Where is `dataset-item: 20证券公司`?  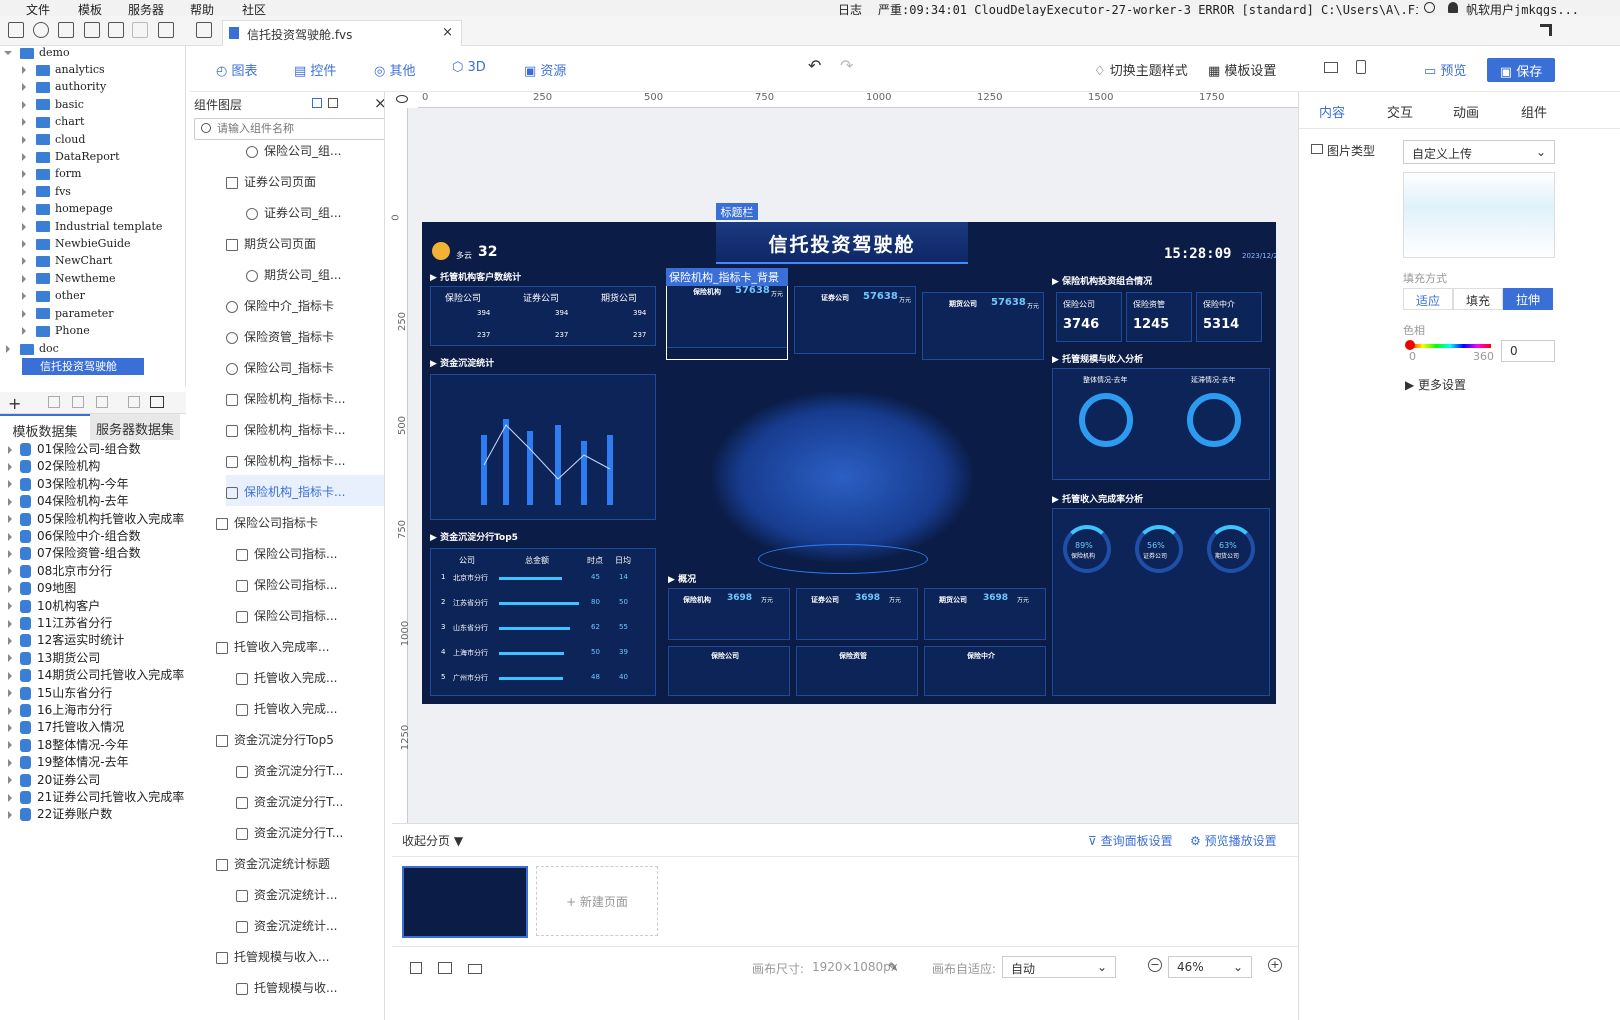
dataset-item: 20证券公司 is located at coordinates (54, 780).